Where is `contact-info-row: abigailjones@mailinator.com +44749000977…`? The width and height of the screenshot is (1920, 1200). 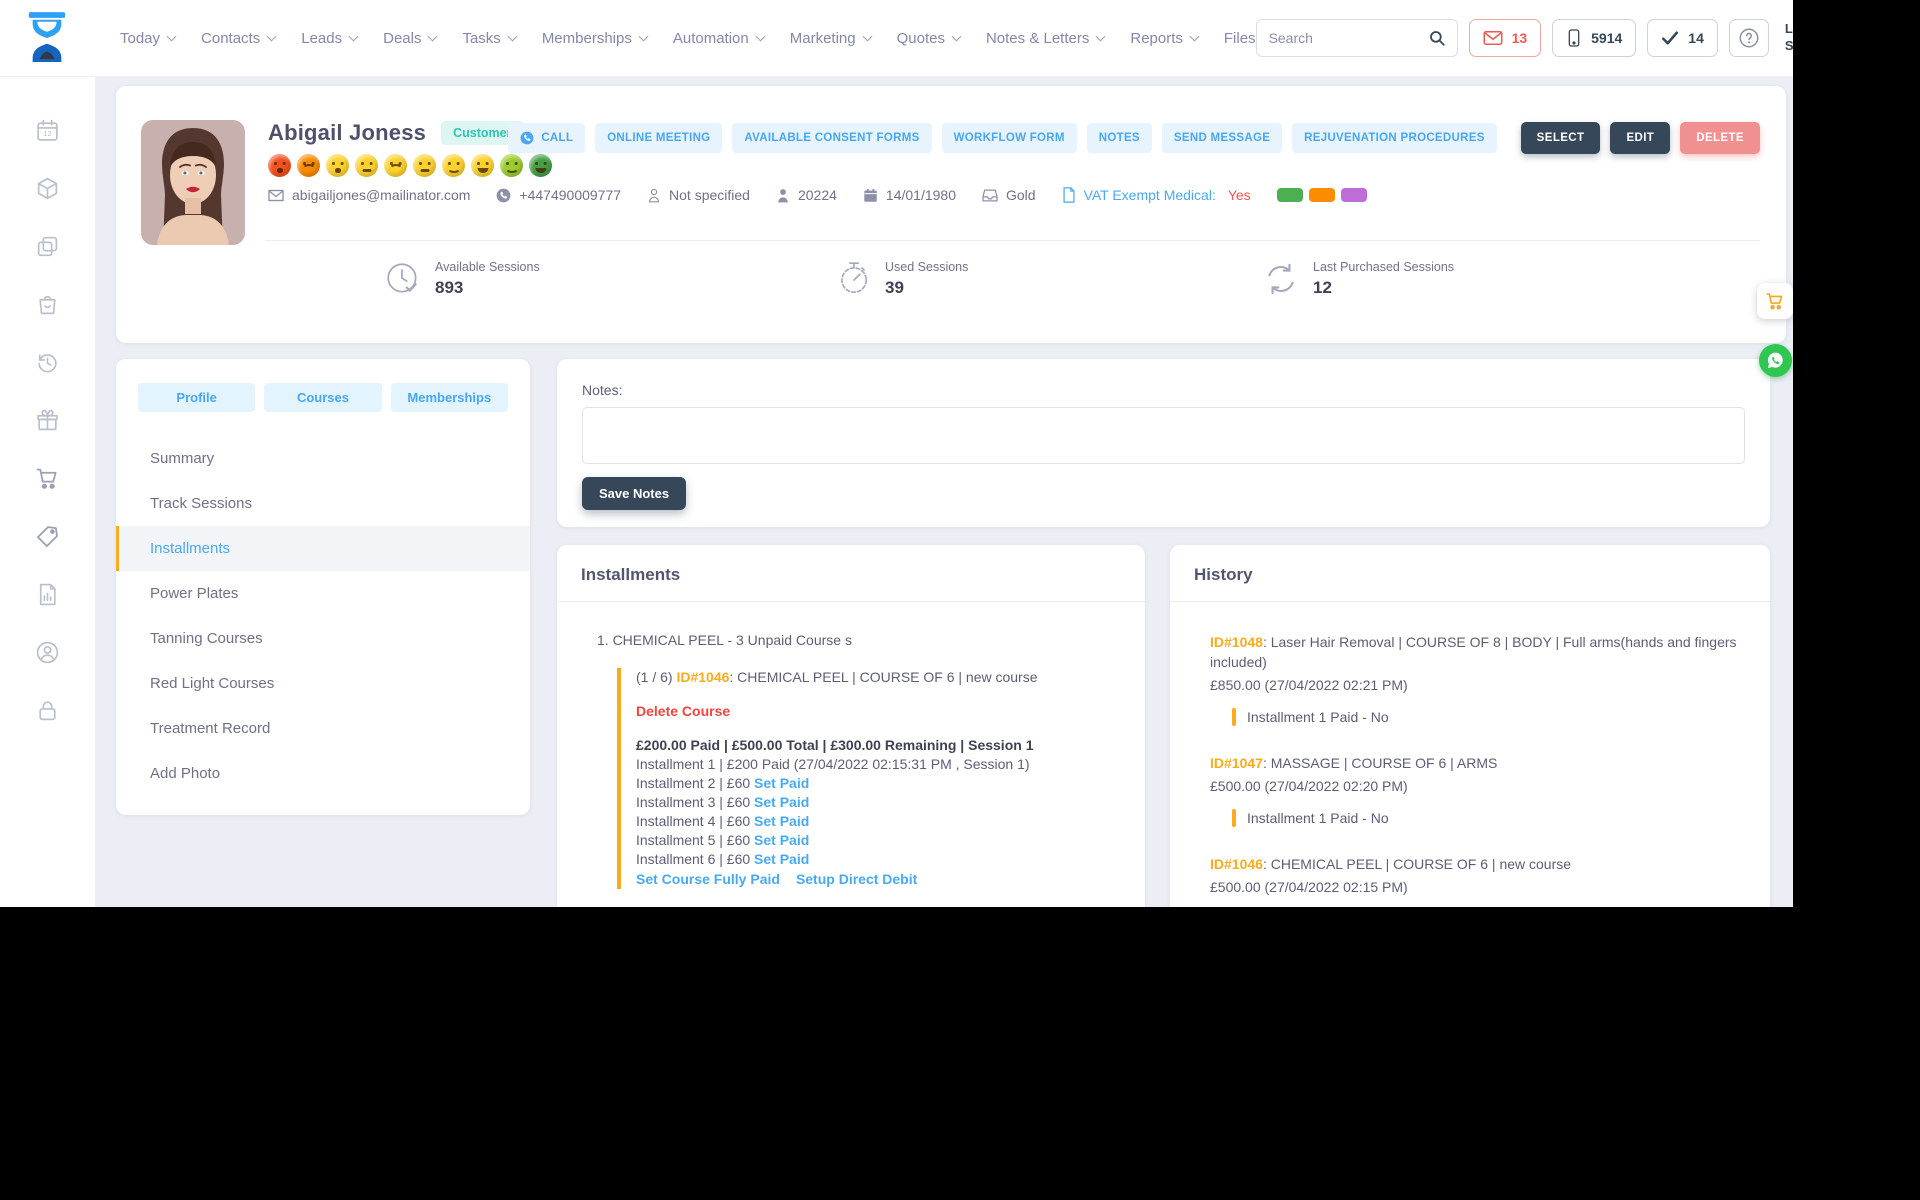
contact-info-row: abigailjones@mailinator.com +44749000977… is located at coordinates (817, 195).